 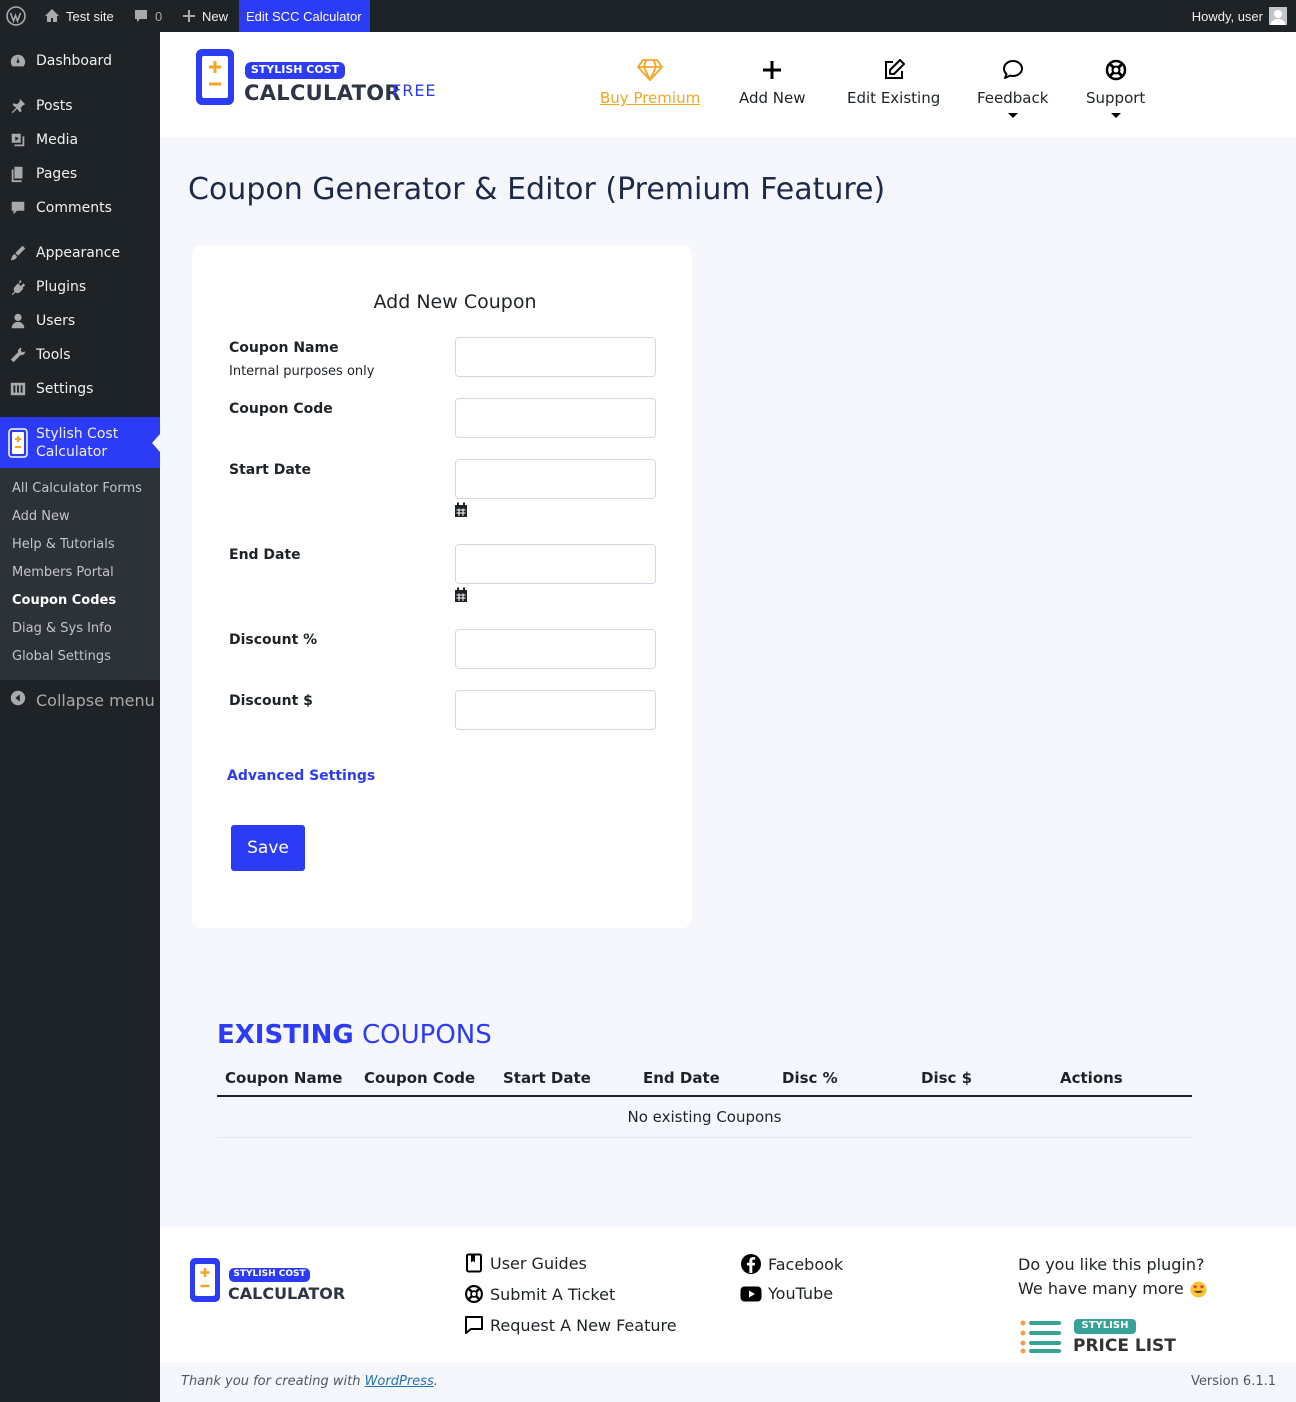 What do you see at coordinates (80, 355) in the screenshot?
I see `sidebar-item-tools: Tools` at bounding box center [80, 355].